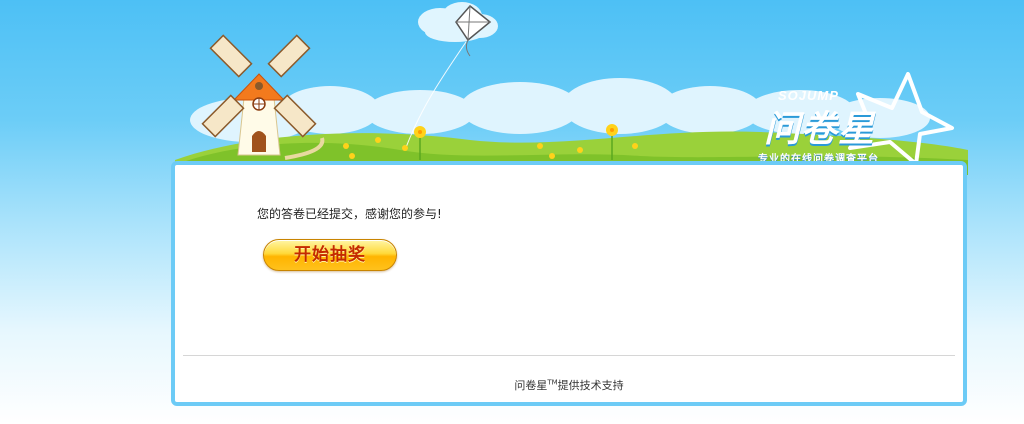 This screenshot has width=1024, height=424. What do you see at coordinates (820, 129) in the screenshot?
I see `logo-main-text: 问卷星` at bounding box center [820, 129].